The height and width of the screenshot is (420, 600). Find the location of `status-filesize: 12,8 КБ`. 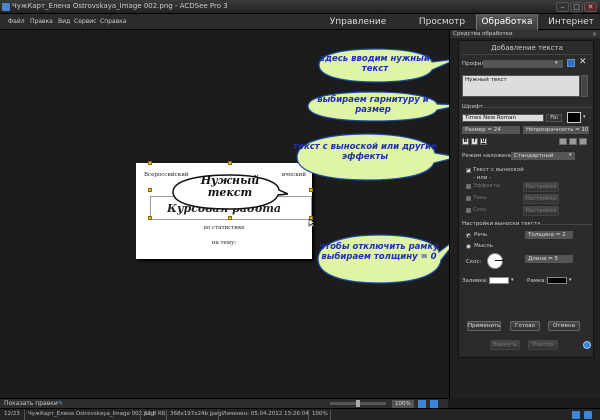

status-filesize: 12,8 КБ is located at coordinates (155, 414).